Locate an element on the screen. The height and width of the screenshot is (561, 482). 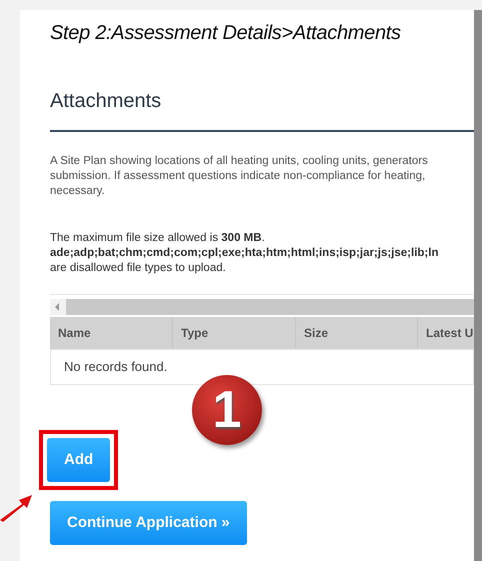
scroll-left-icon is located at coordinates (57, 307).